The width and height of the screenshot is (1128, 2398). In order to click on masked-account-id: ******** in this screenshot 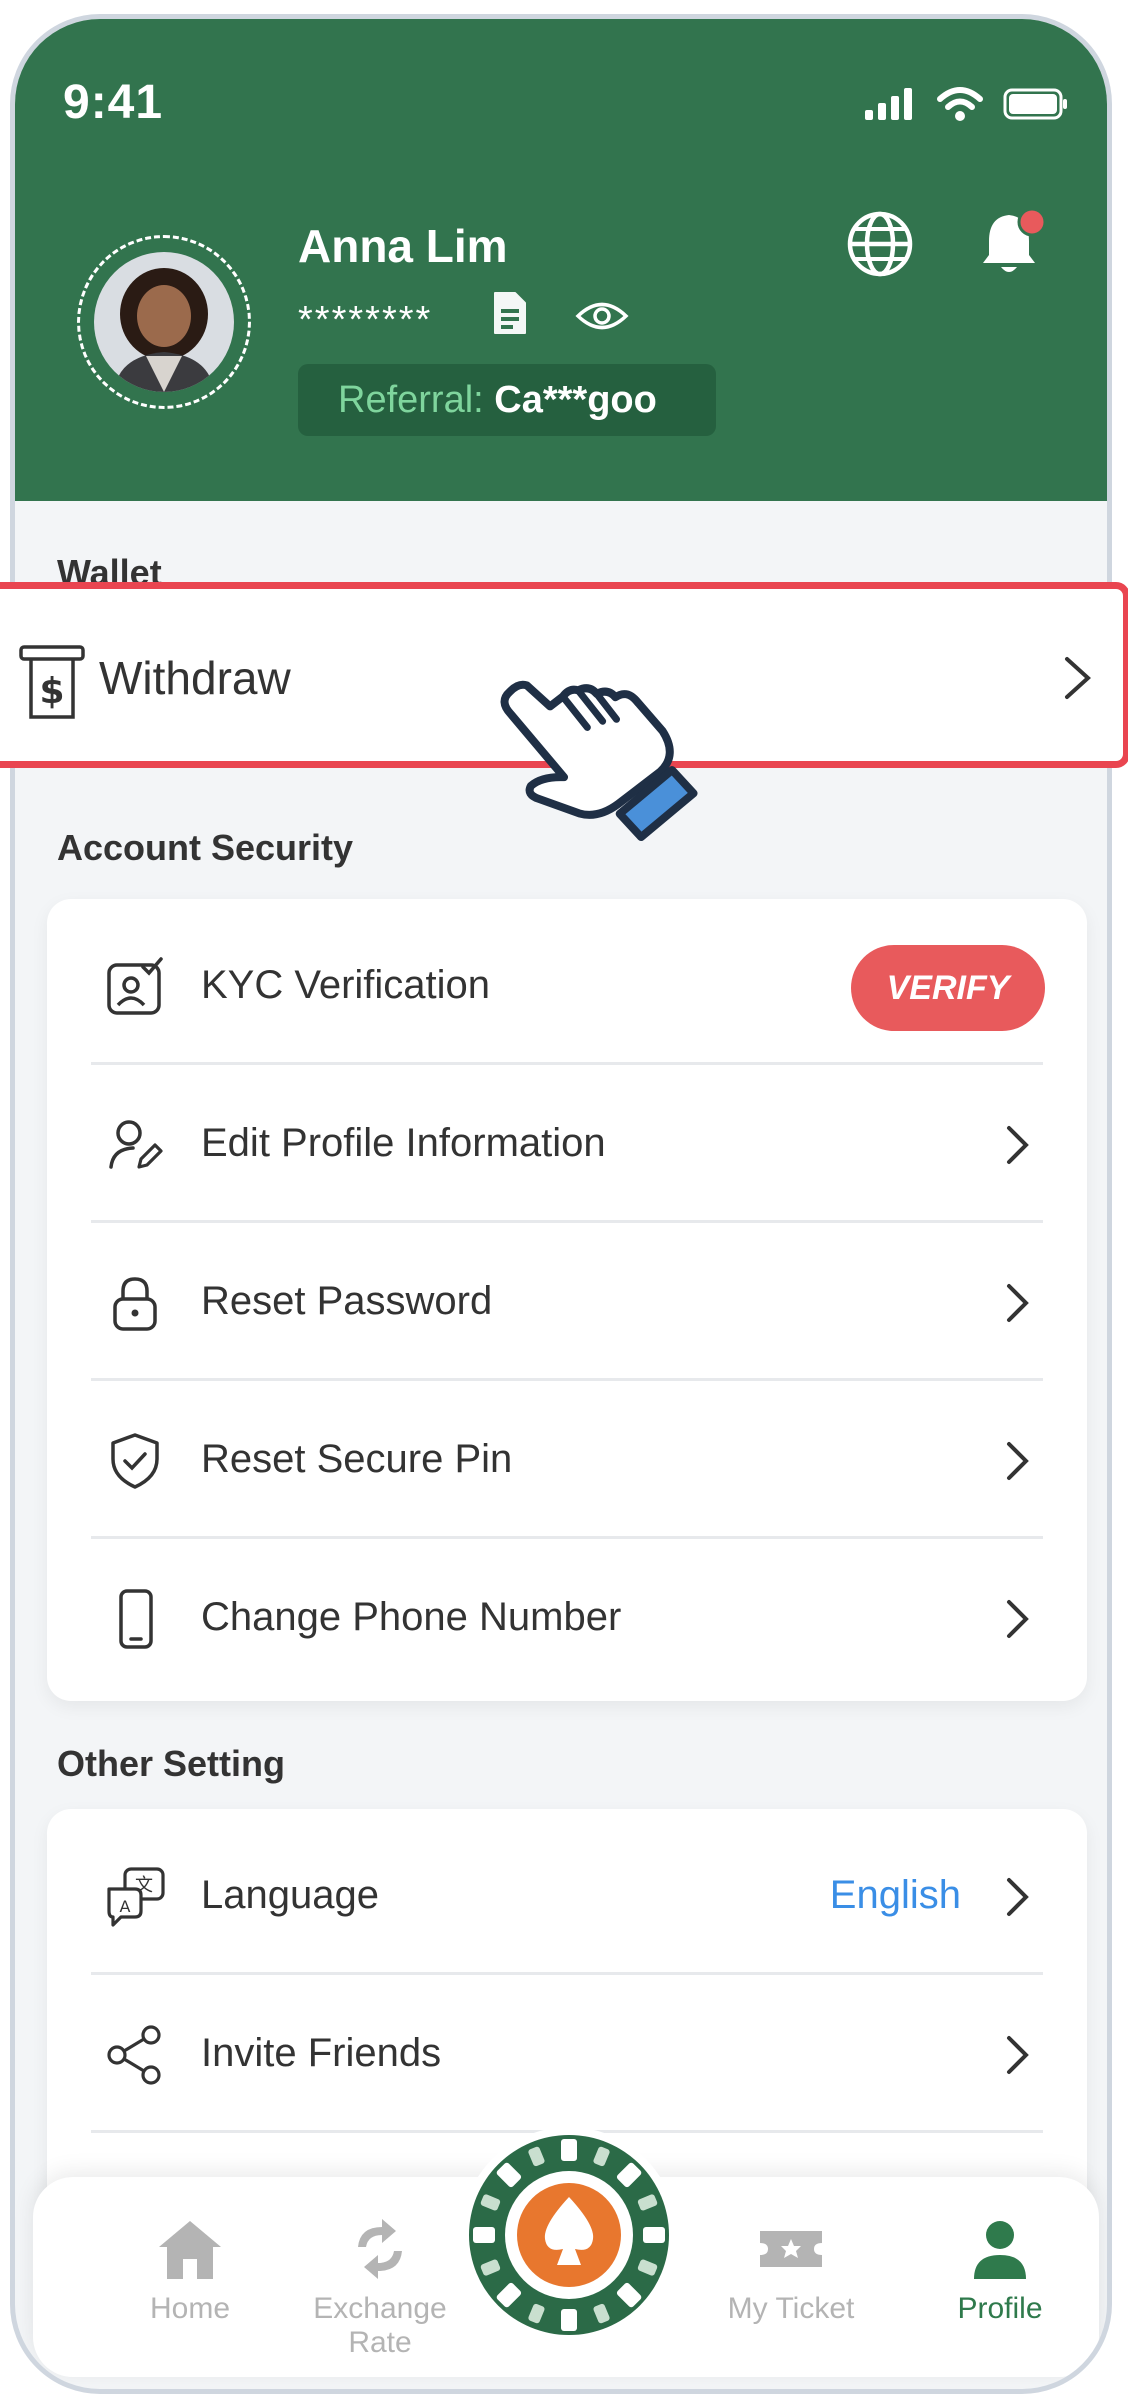, I will do `click(365, 320)`.